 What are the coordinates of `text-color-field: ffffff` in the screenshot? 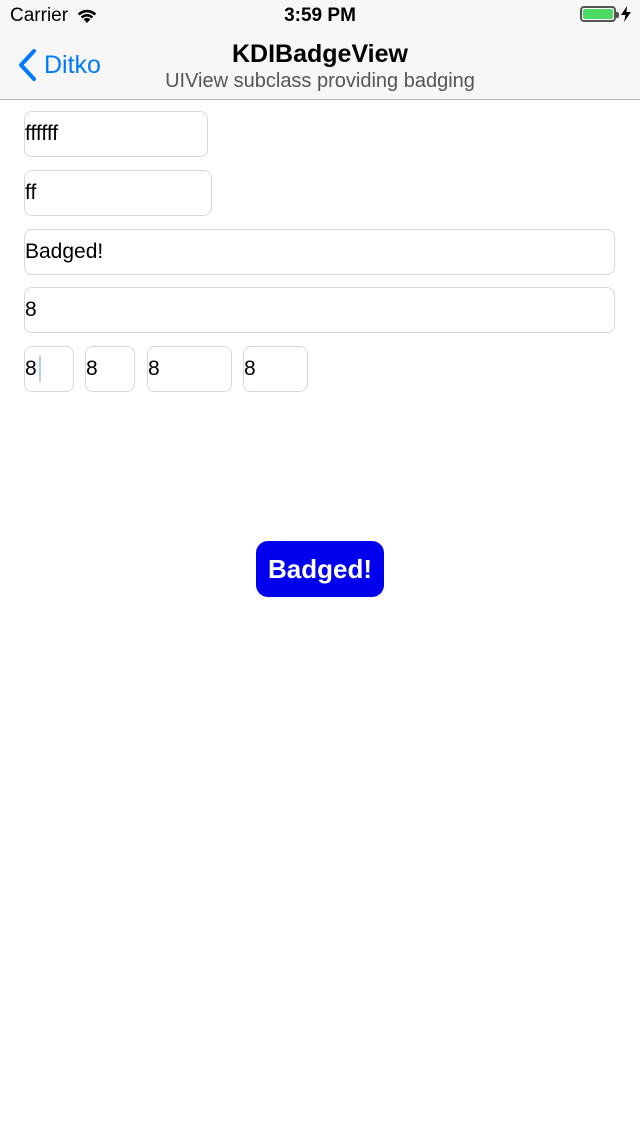 It's located at (116, 134).